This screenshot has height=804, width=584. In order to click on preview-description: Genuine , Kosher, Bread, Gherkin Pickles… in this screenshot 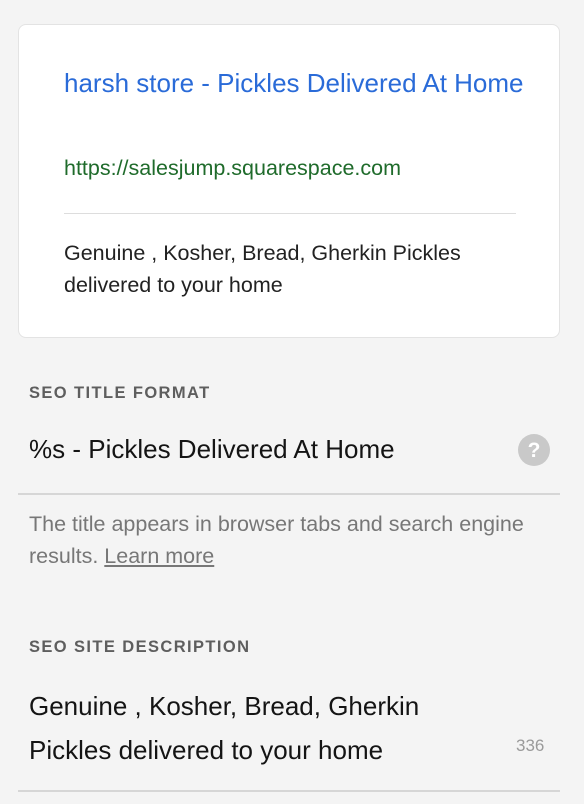, I will do `click(262, 269)`.